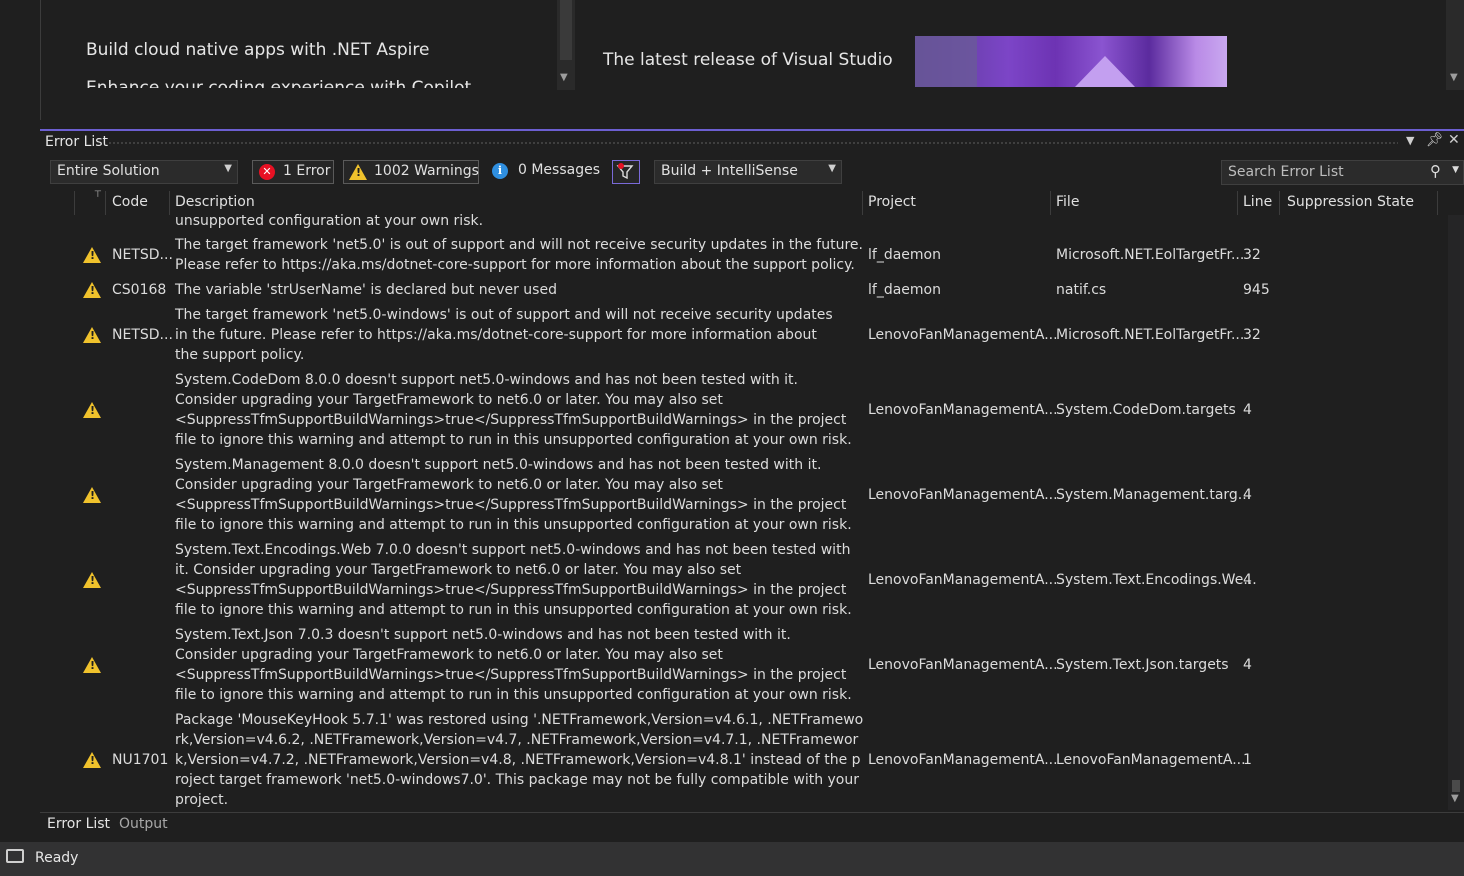  I want to click on notification-icon, so click(15, 856).